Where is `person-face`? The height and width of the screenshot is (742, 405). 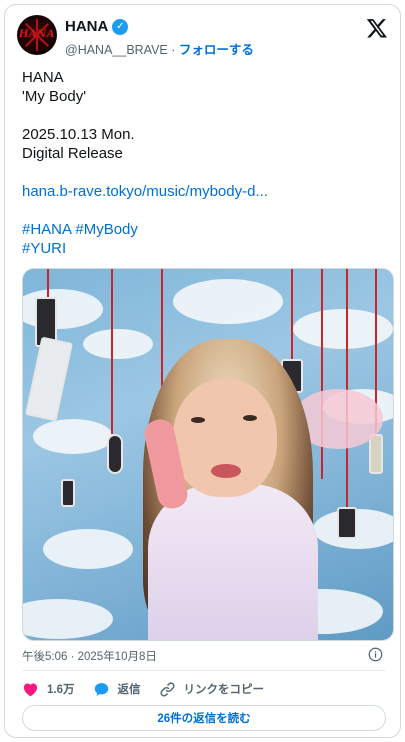 person-face is located at coordinates (225, 438).